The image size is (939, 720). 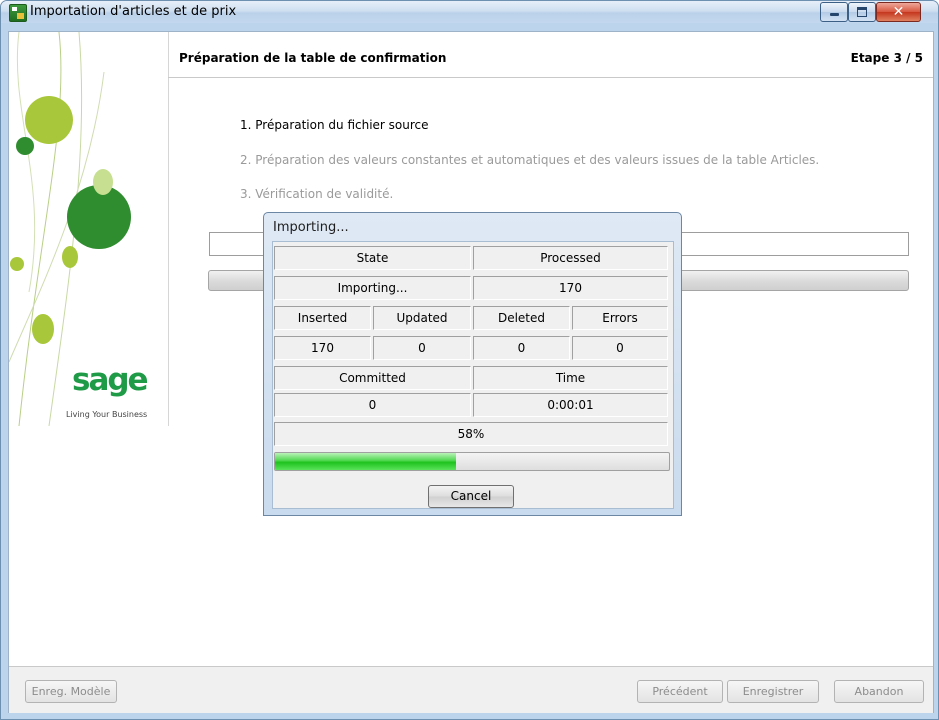 What do you see at coordinates (570, 258) in the screenshot?
I see `processed-header: Processed` at bounding box center [570, 258].